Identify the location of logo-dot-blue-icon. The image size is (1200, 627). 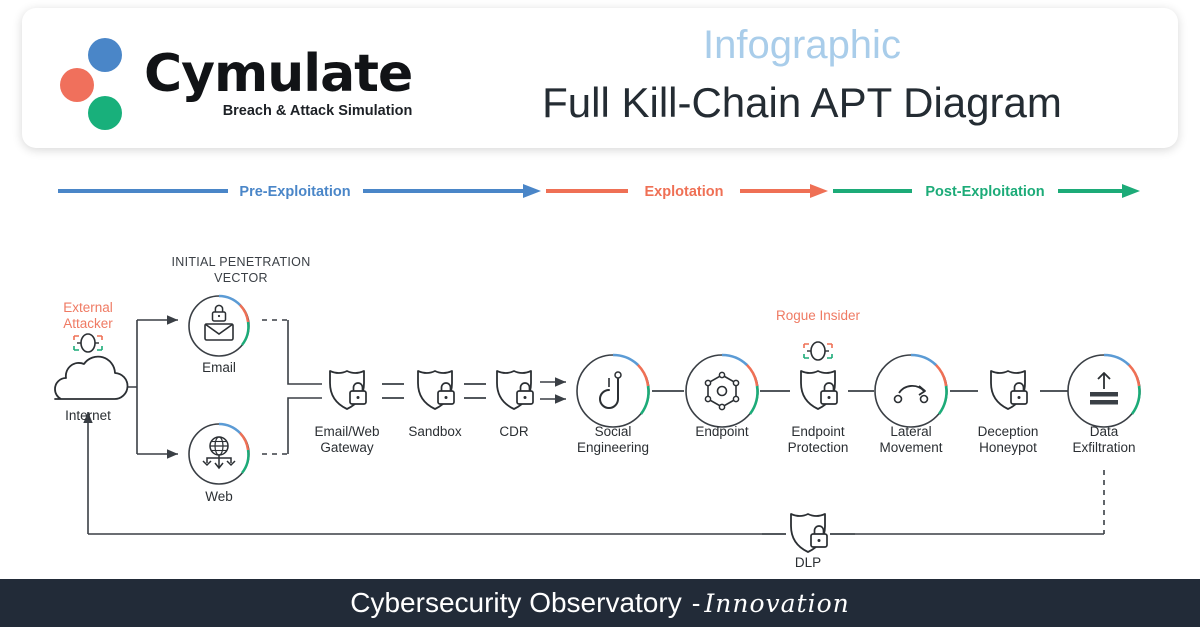
(105, 55).